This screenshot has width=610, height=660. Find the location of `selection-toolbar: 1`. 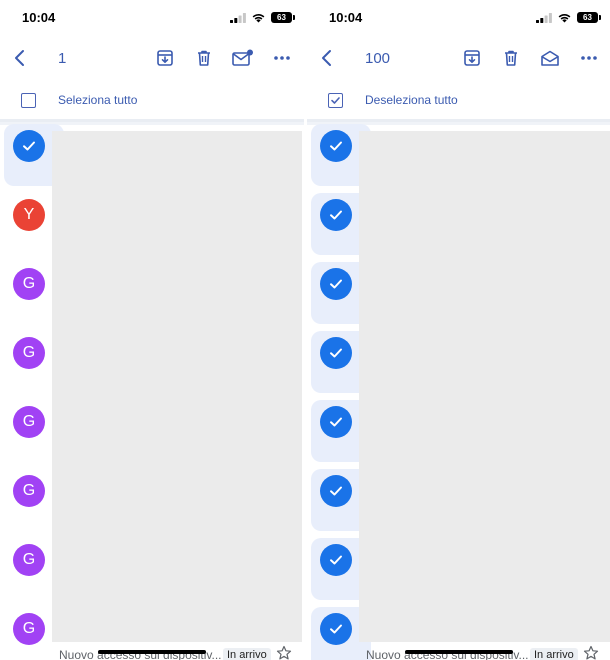

selection-toolbar: 1 is located at coordinates (152, 58).